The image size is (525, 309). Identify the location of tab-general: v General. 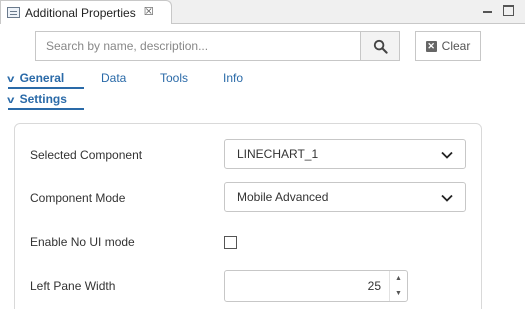
(36, 79).